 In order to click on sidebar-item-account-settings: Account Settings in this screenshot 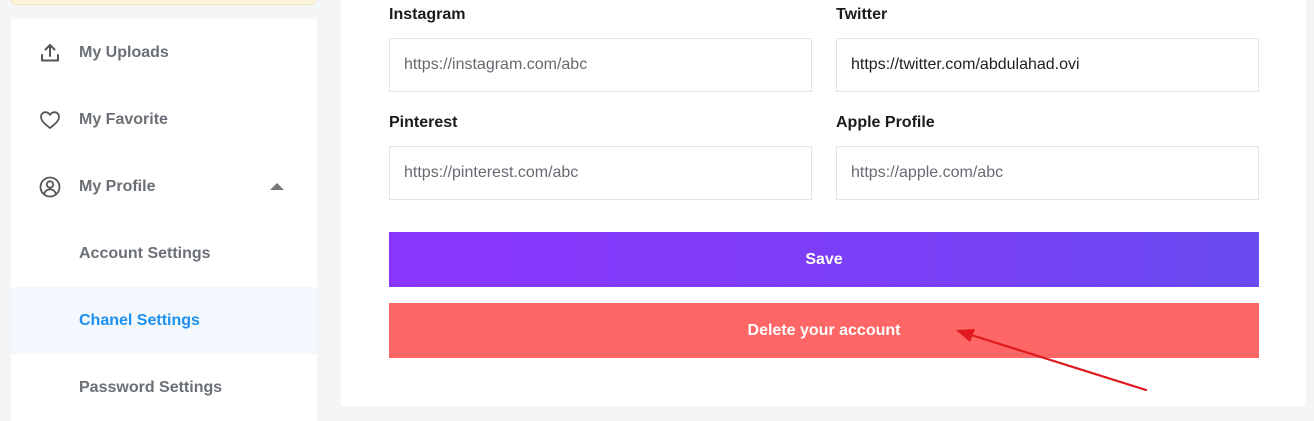, I will do `click(164, 253)`.